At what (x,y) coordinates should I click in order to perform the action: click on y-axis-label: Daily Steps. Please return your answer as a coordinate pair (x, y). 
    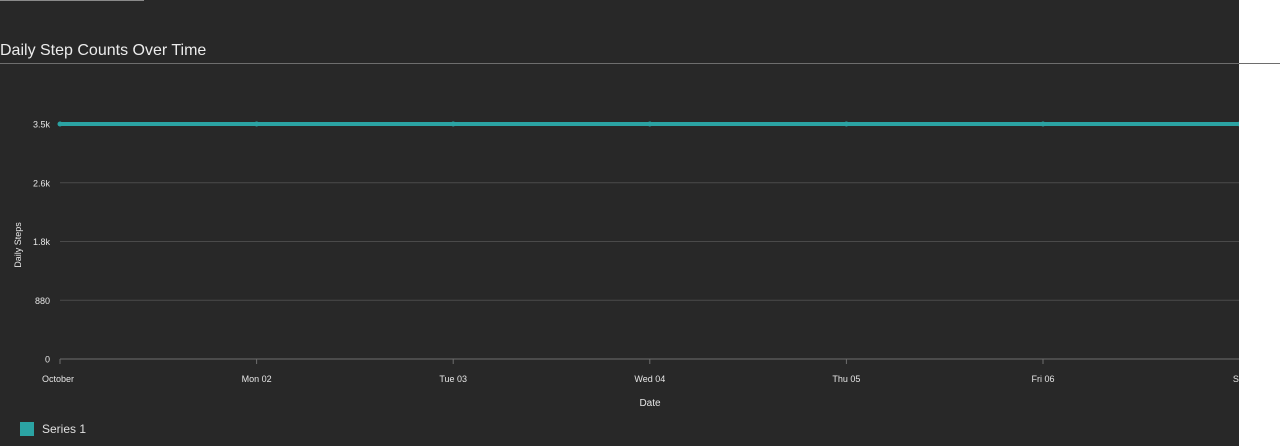
    Looking at the image, I should click on (18, 245).